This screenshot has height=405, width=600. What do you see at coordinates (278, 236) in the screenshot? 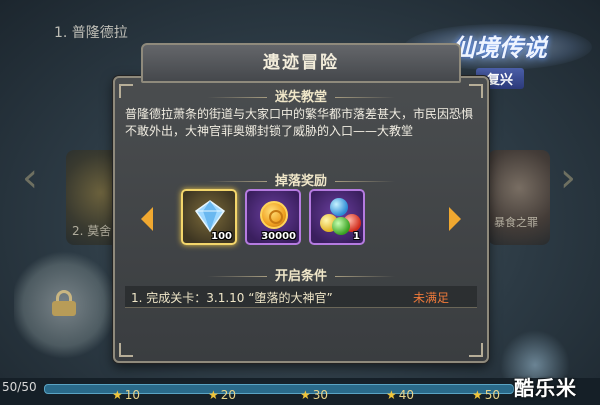
I see `reward-count: 30000` at bounding box center [278, 236].